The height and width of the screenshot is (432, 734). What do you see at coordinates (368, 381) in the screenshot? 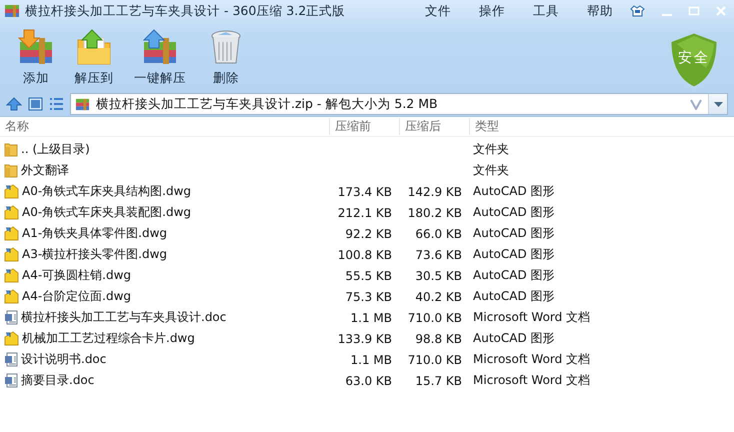
I see `size-cell: 63.0 KB` at bounding box center [368, 381].